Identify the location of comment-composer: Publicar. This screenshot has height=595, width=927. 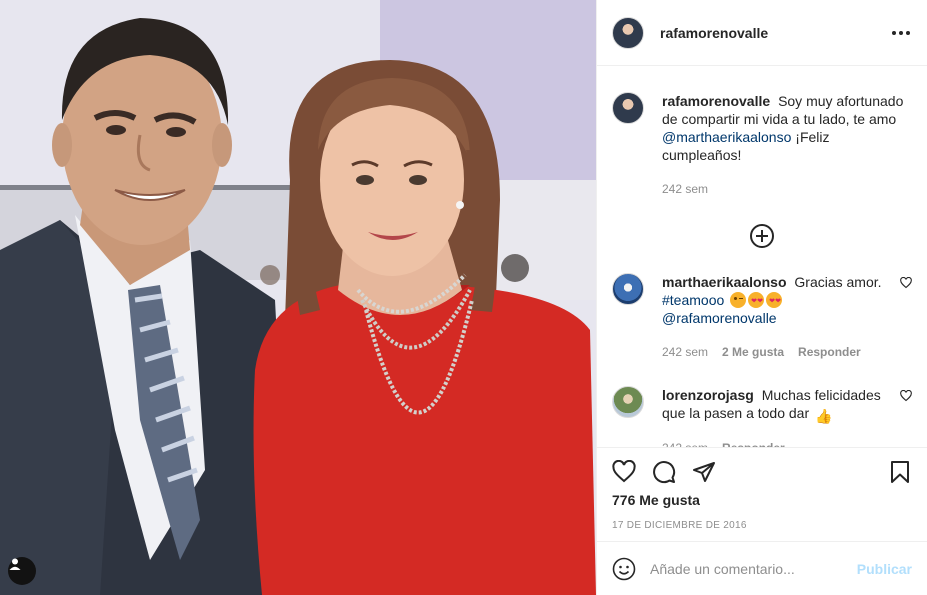
(762, 568).